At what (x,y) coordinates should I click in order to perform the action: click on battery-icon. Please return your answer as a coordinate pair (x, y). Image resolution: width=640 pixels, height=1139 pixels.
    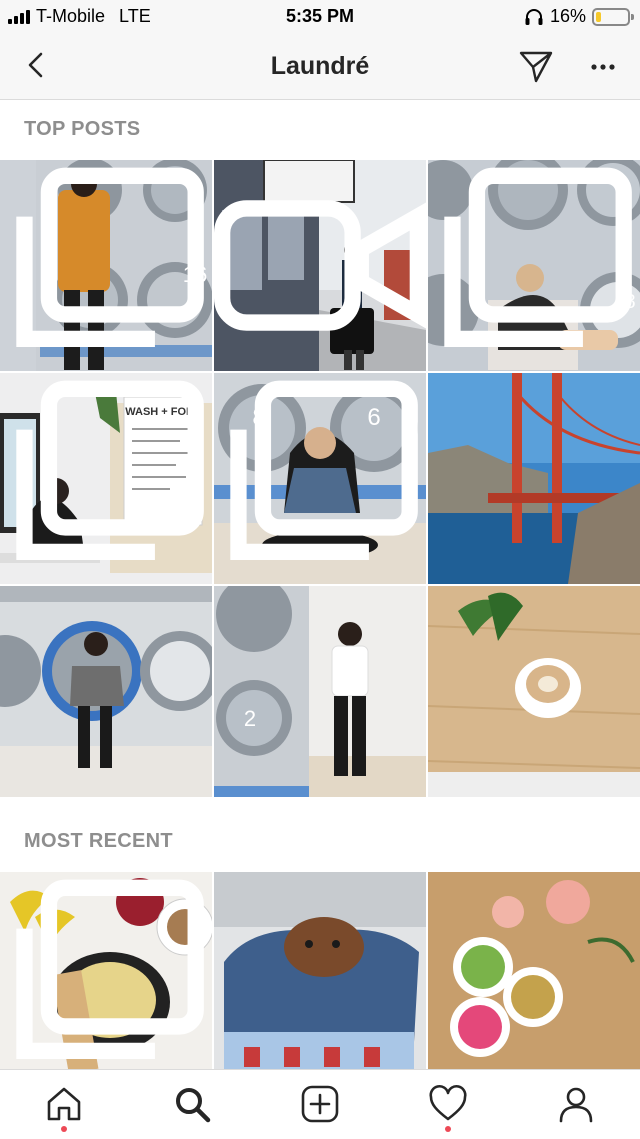
    Looking at the image, I should click on (613, 16).